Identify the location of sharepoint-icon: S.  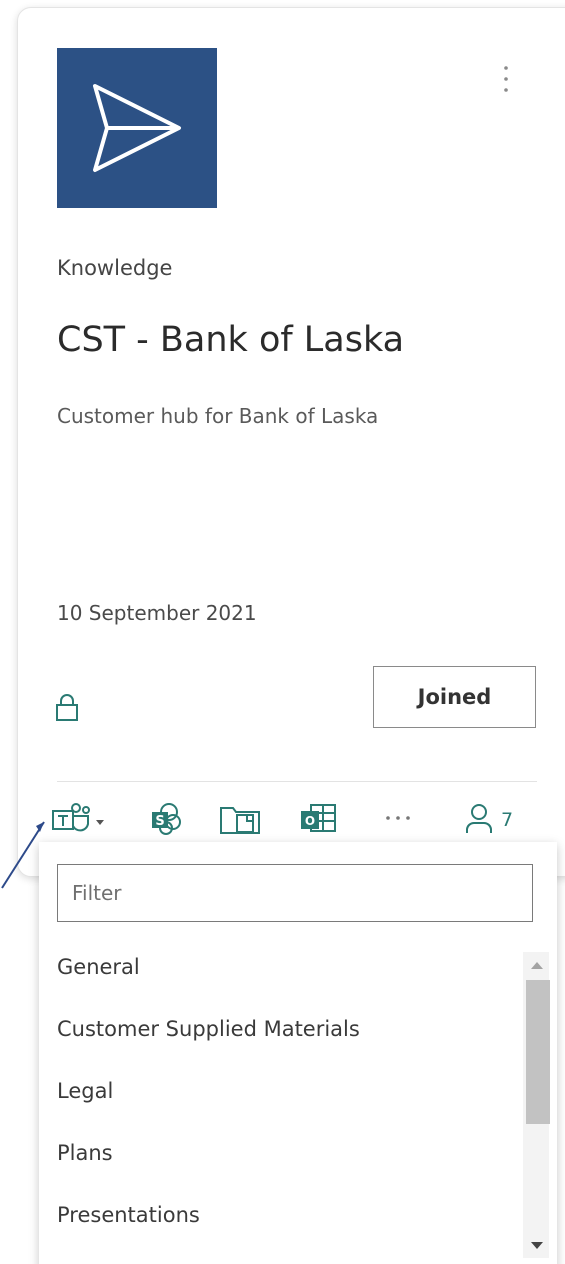
(167, 819).